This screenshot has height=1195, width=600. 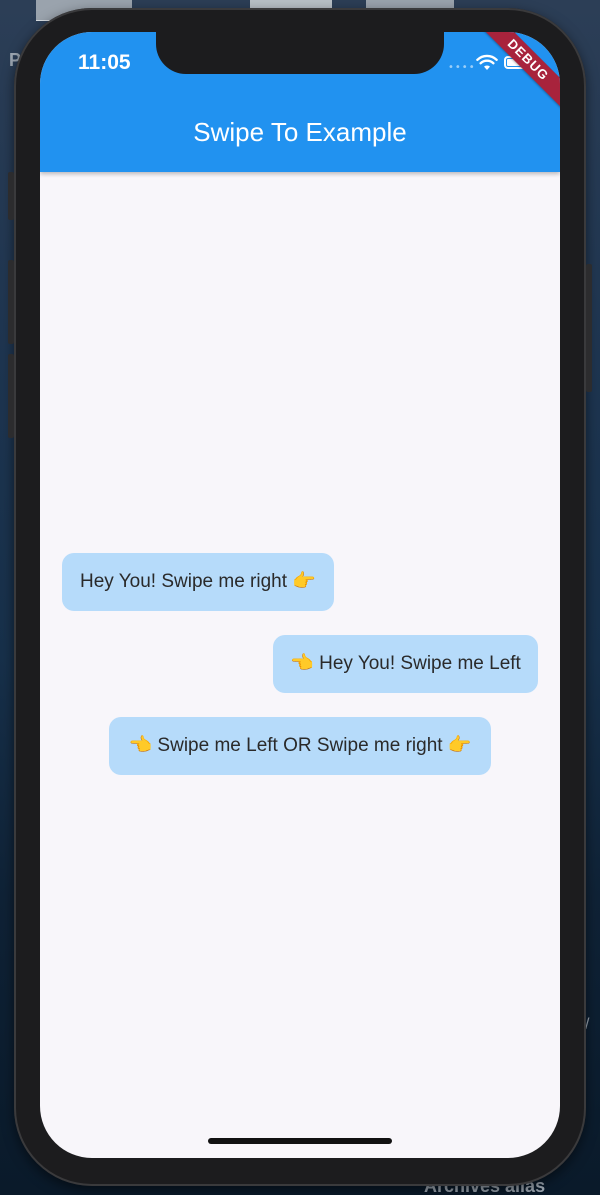 What do you see at coordinates (462, 67) in the screenshot?
I see `signal-dots-icon: ••••` at bounding box center [462, 67].